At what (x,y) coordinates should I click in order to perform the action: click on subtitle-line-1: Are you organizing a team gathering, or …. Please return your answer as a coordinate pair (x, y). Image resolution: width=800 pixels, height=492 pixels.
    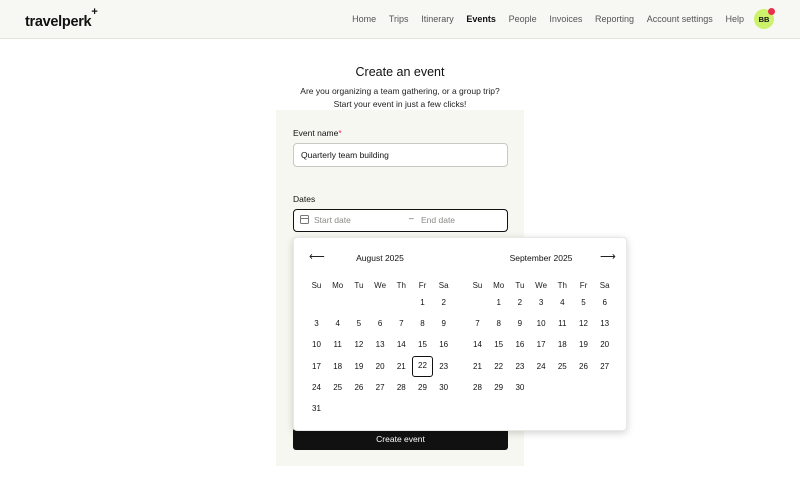
    Looking at the image, I should click on (400, 91).